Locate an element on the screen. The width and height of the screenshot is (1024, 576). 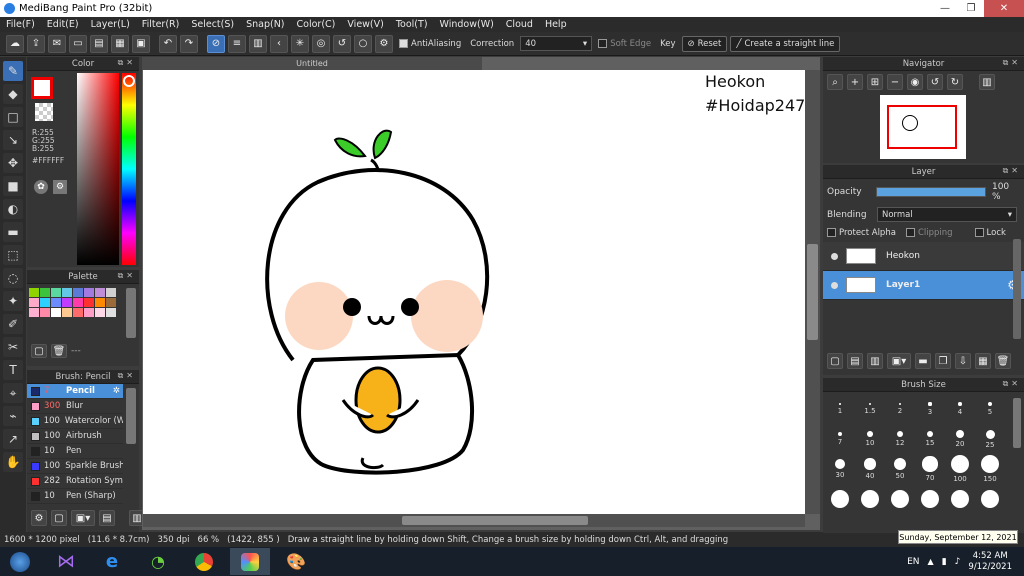
menu-select: Select(S) is located at coordinates (212, 24).